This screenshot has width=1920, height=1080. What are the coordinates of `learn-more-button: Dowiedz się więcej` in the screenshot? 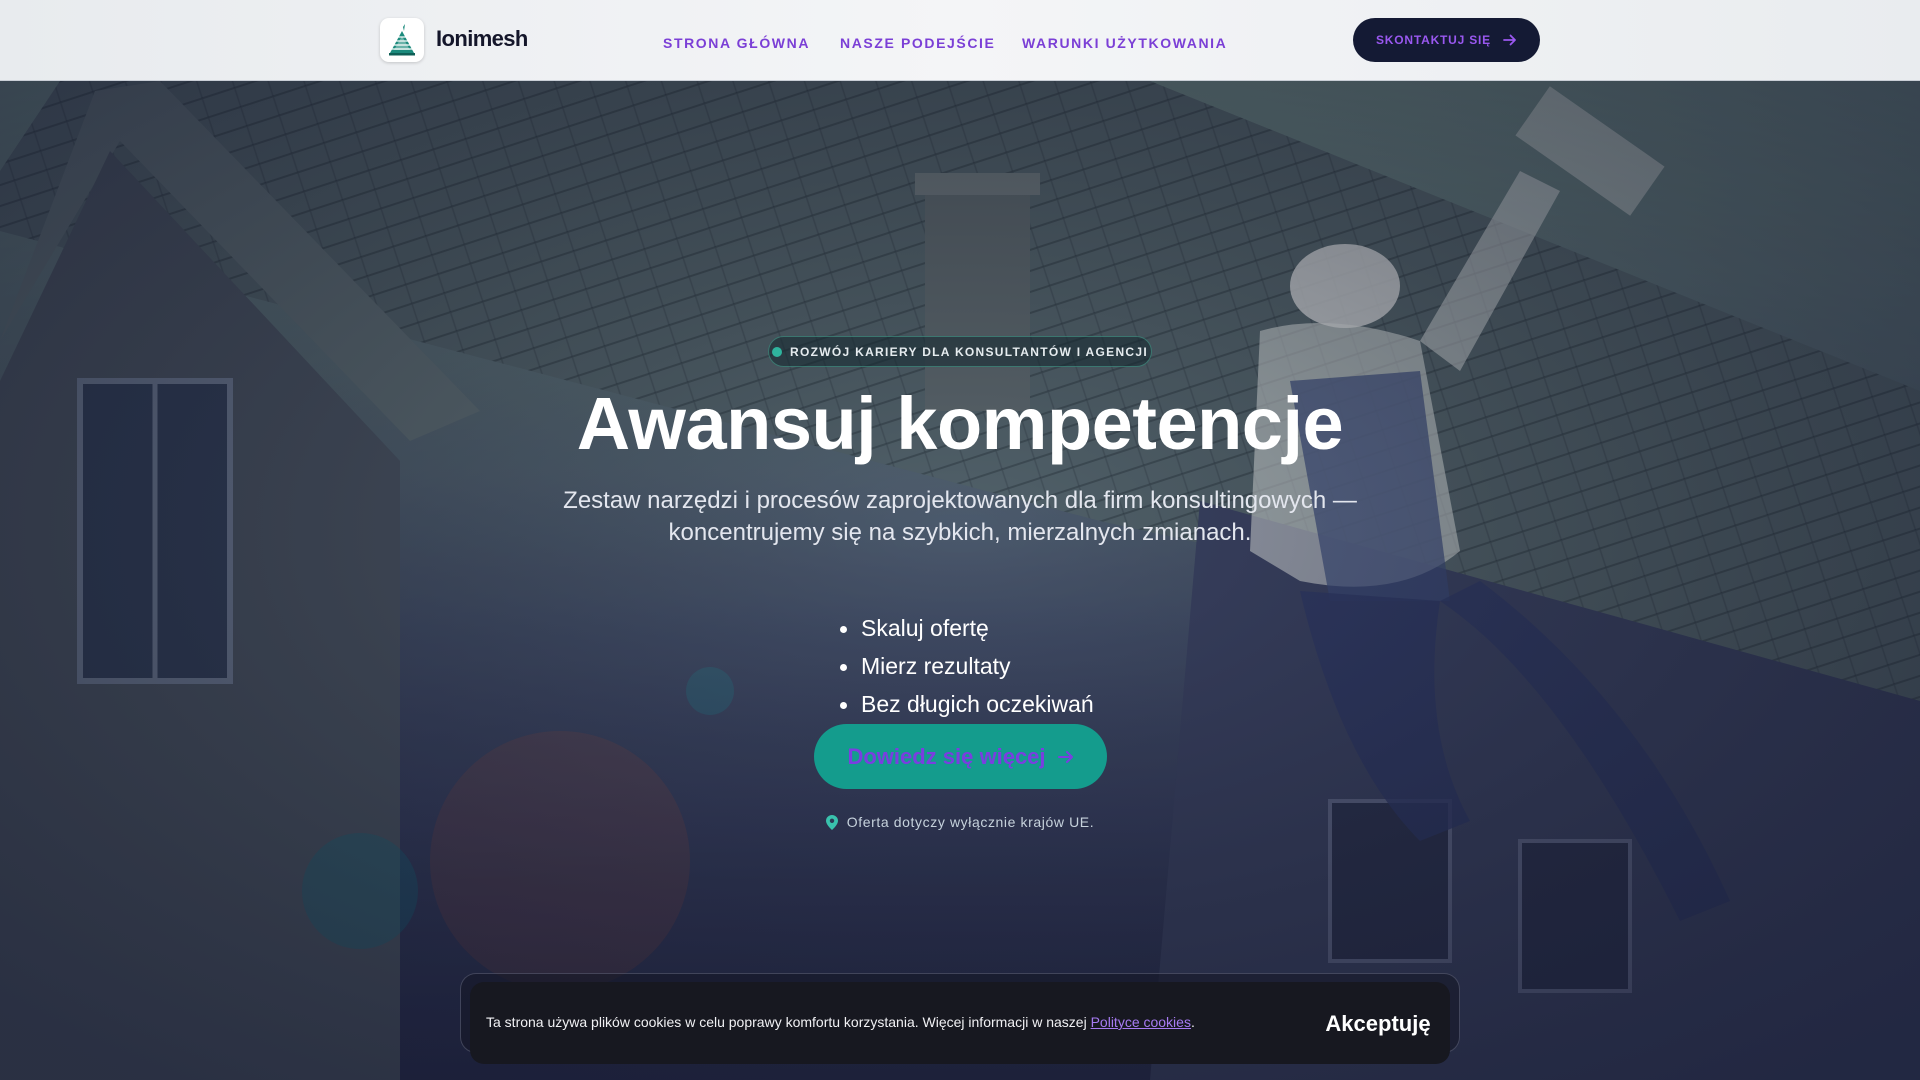 It's located at (960, 756).